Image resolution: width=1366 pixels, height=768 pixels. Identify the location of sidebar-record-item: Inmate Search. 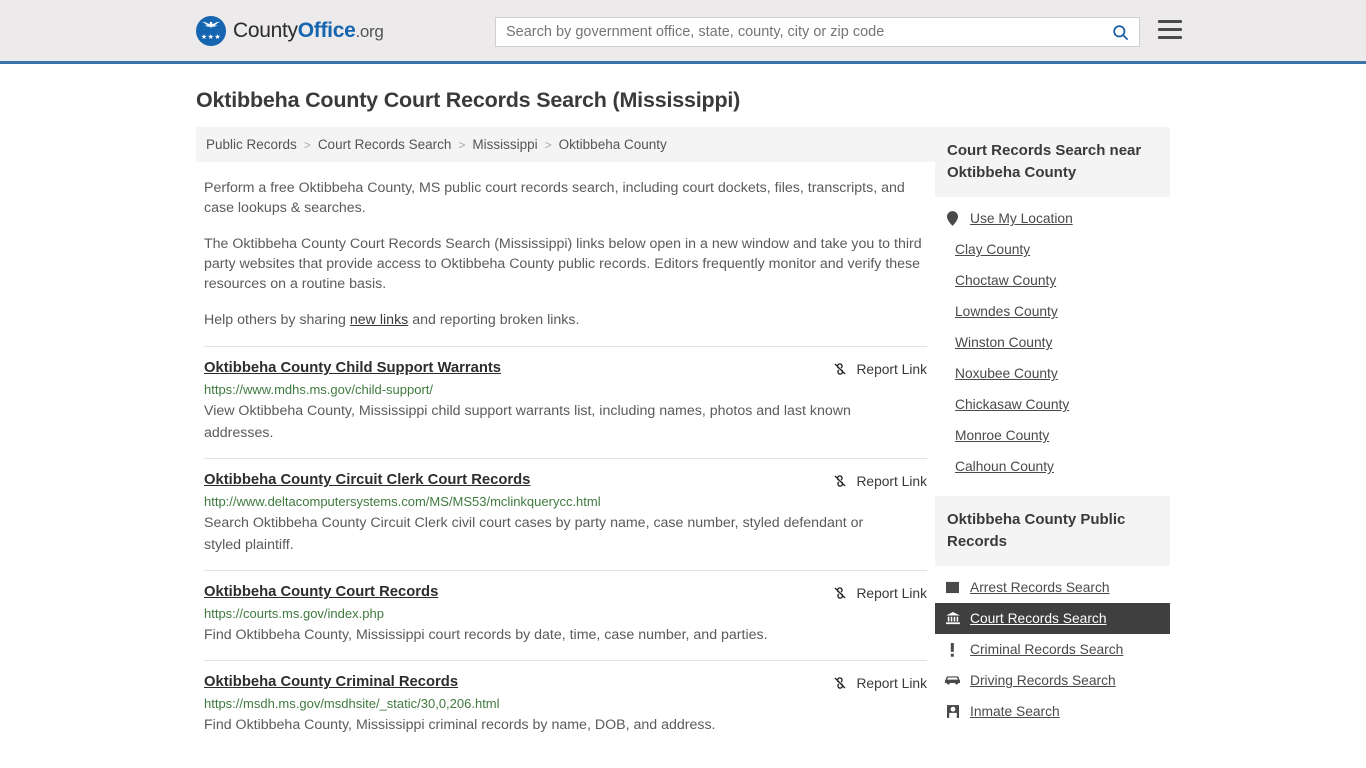
(1052, 711).